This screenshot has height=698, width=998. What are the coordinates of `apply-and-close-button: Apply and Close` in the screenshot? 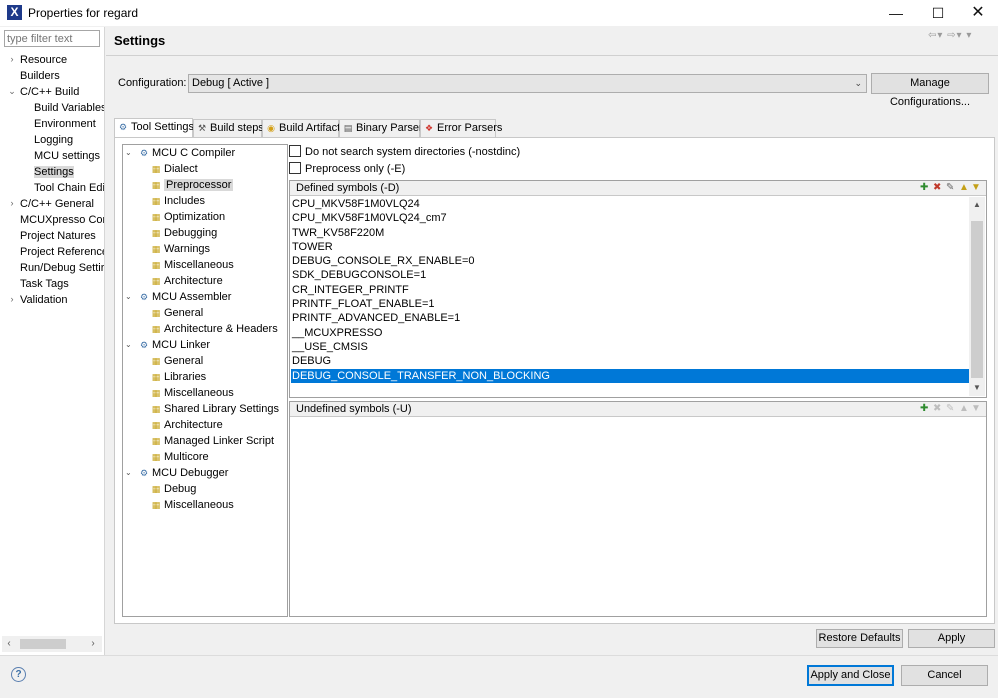 It's located at (850, 675).